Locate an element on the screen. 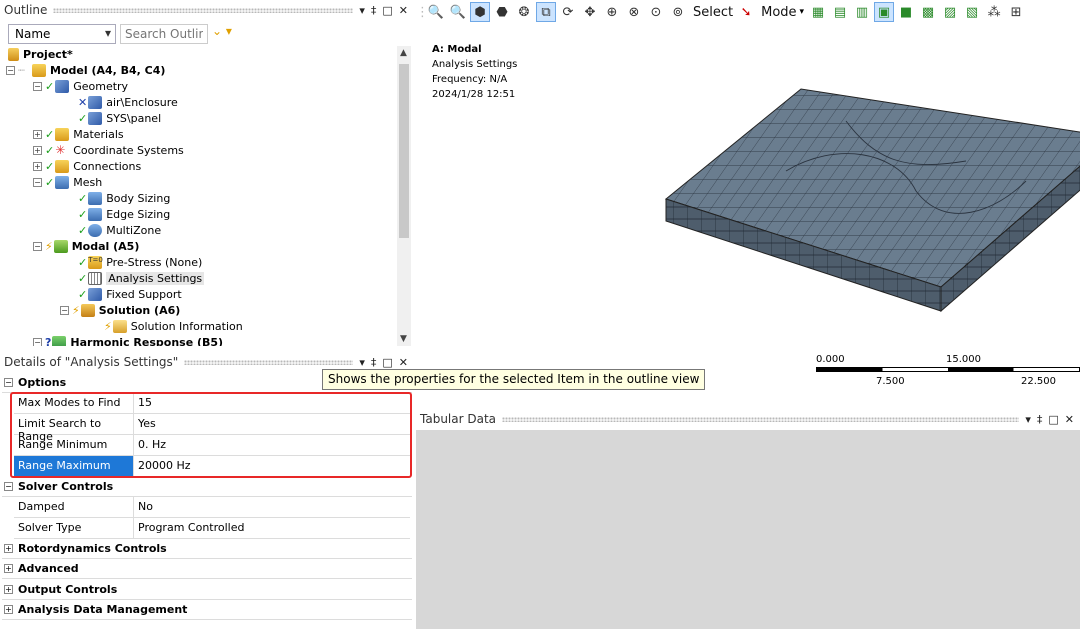 The height and width of the screenshot is (629, 1080). mode-dropdown: Mode is located at coordinates (778, 12).